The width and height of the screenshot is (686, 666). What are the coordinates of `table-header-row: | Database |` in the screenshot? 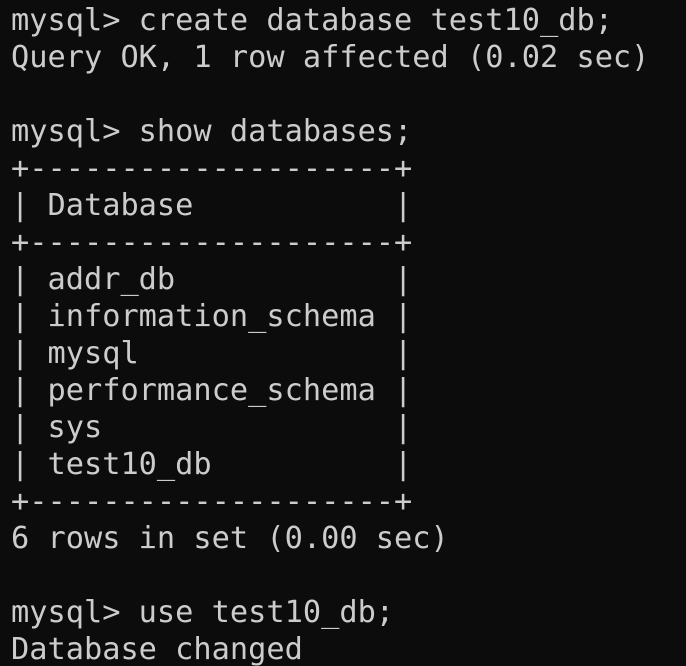 It's located at (212, 205).